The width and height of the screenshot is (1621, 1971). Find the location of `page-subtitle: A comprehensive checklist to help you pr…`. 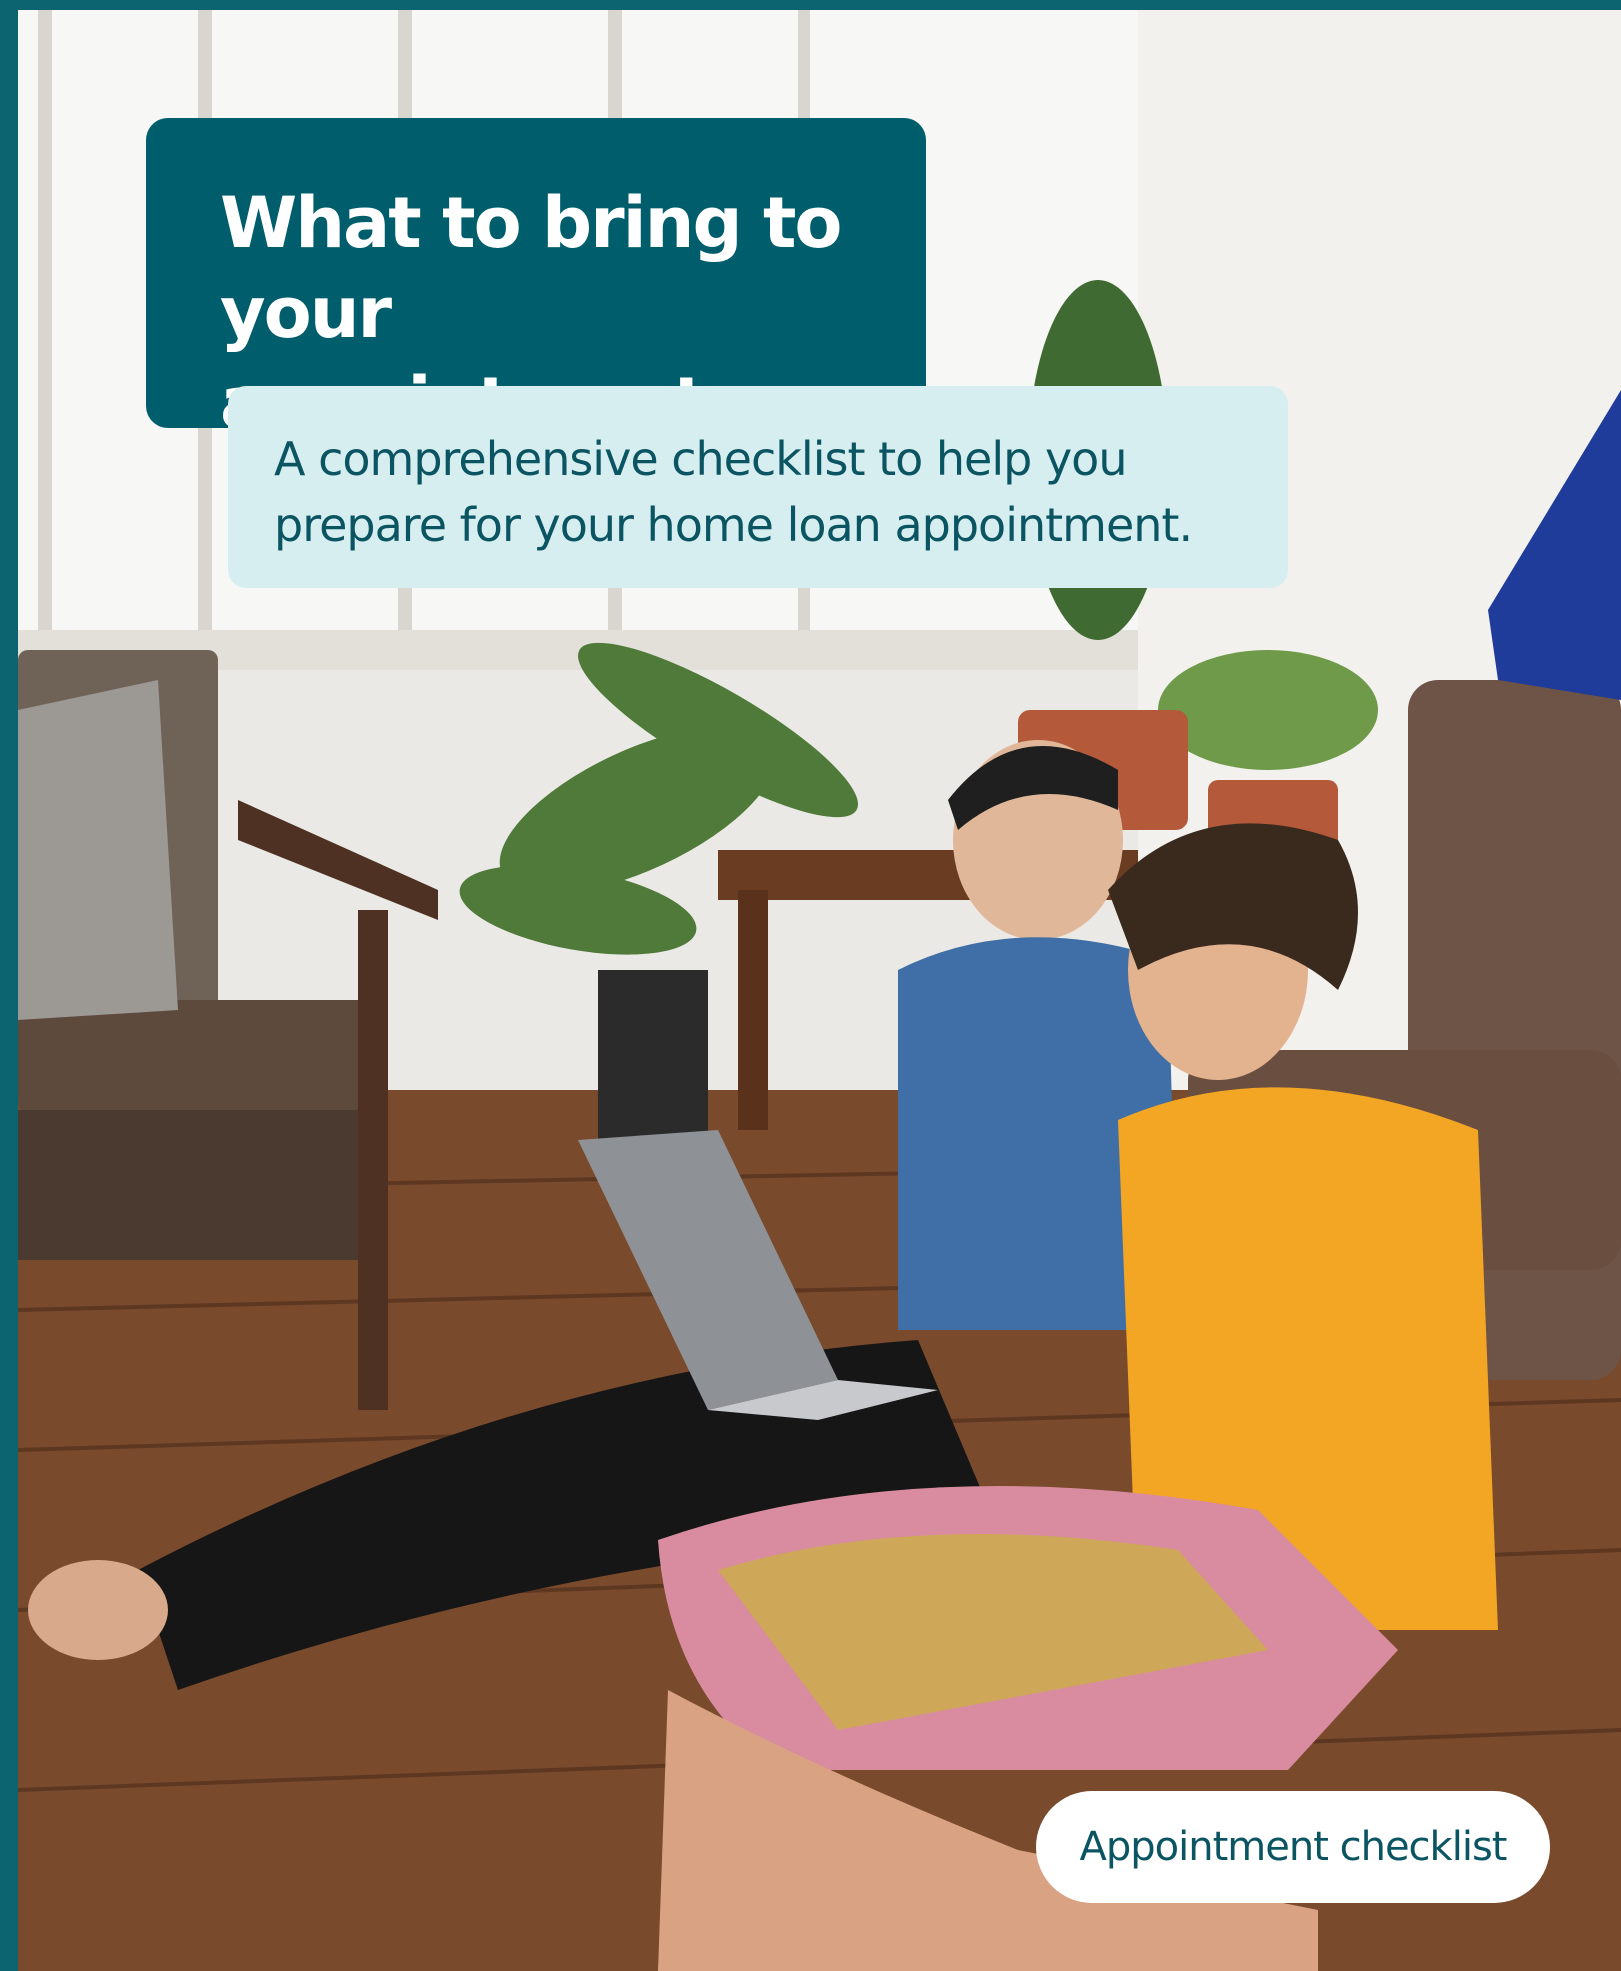

page-subtitle: A comprehensive checklist to help you pr… is located at coordinates (733, 492).